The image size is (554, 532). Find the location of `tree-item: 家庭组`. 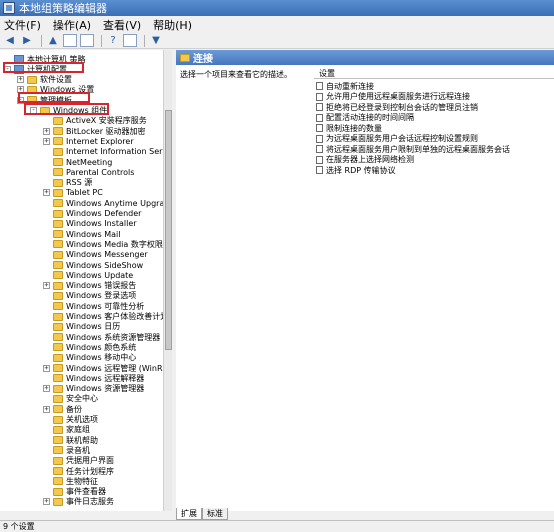

tree-item: 家庭组 is located at coordinates (66, 430).